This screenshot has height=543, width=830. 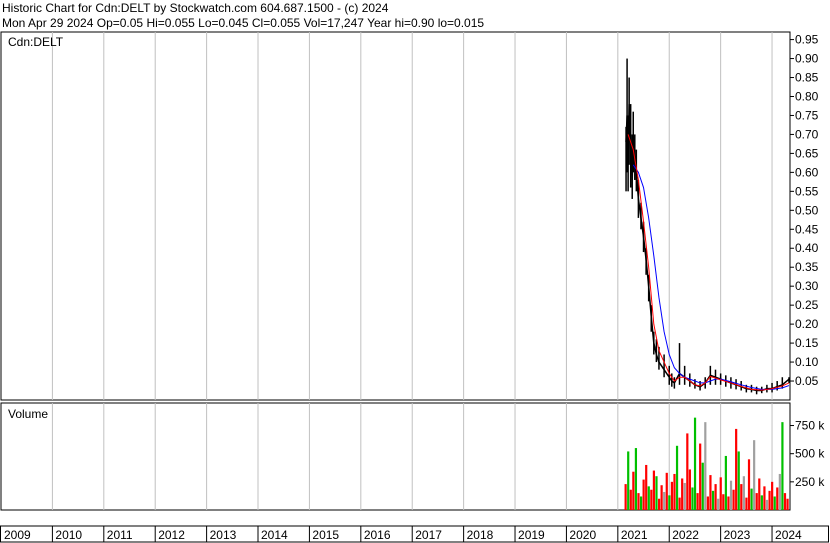 I want to click on volume-y-tick-label: 500 k, so click(x=810, y=454).